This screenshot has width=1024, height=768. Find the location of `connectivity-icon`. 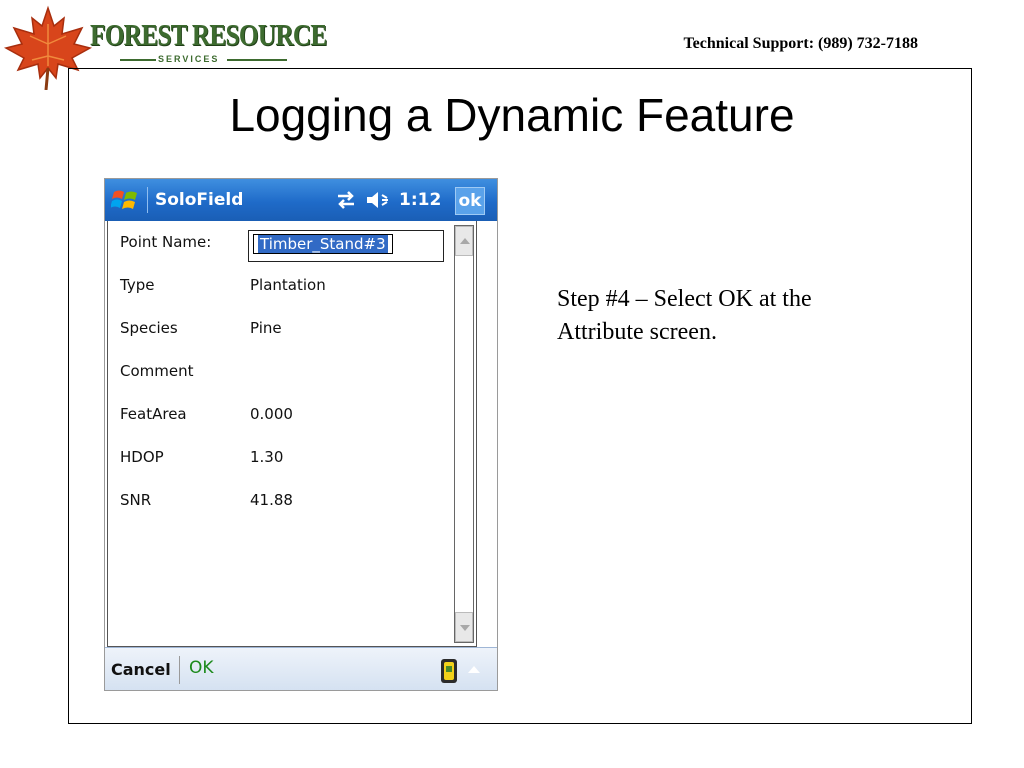

connectivity-icon is located at coordinates (346, 200).